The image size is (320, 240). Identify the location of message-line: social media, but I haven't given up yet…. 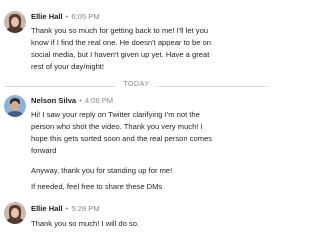
(120, 54).